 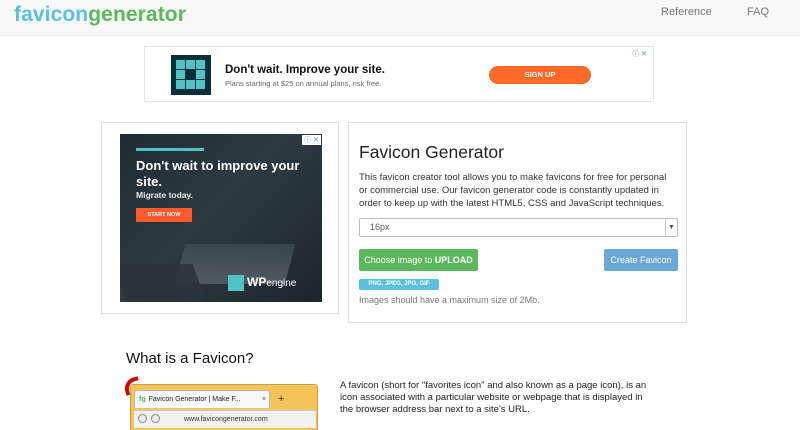 What do you see at coordinates (142, 399) in the screenshot?
I see `favicon-icon: fg` at bounding box center [142, 399].